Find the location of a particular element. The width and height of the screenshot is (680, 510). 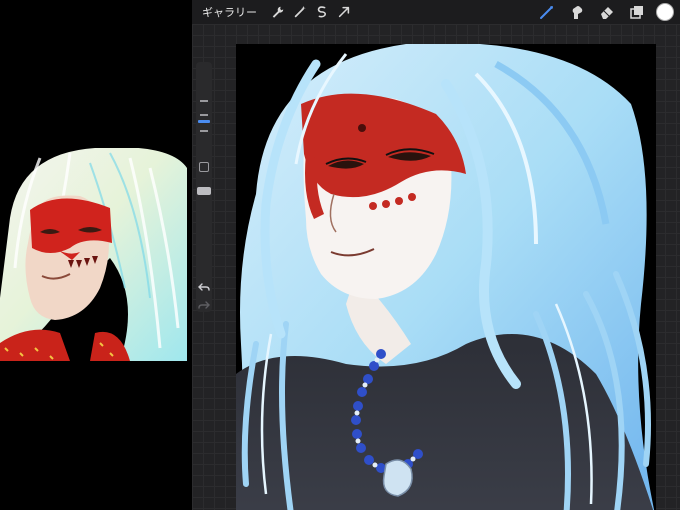

current-color-swatch is located at coordinates (665, 12).